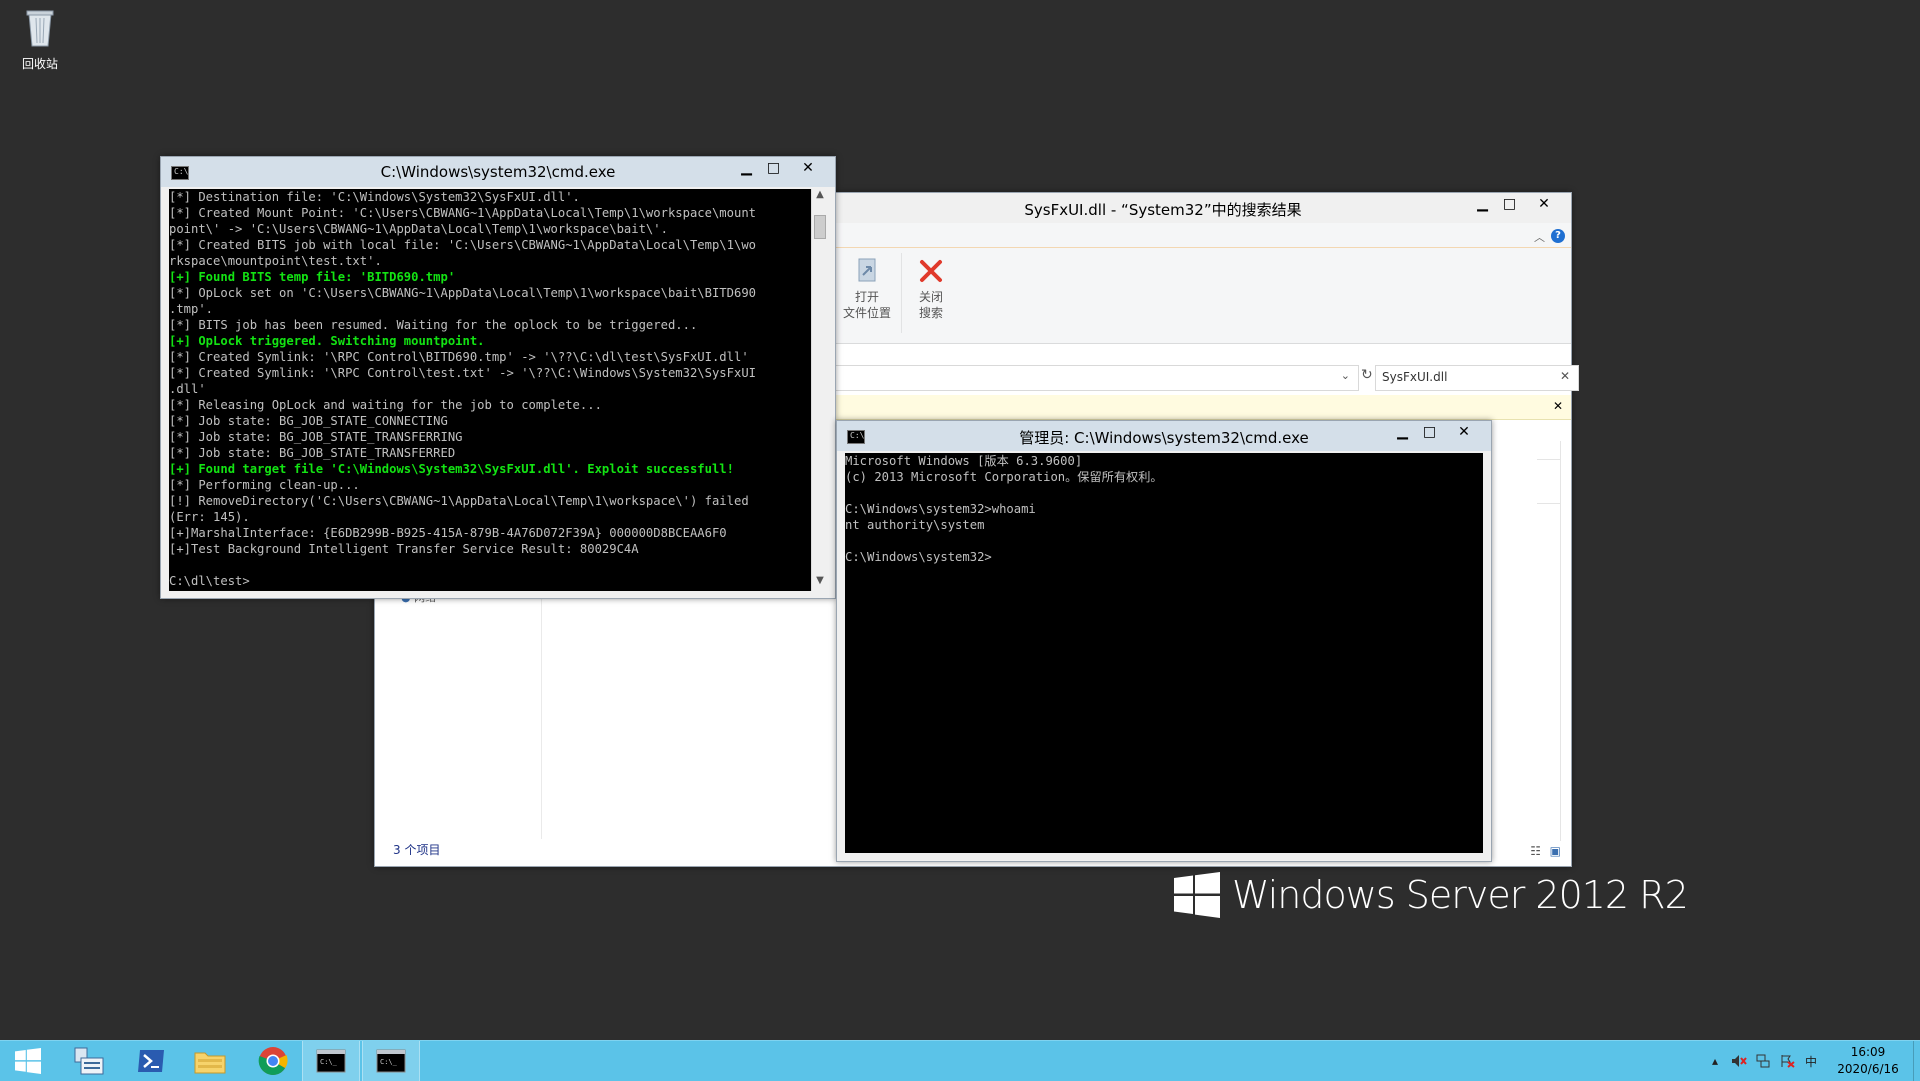  Describe the element at coordinates (820, 583) in the screenshot. I see `scroll-down-icon: ▼` at that location.